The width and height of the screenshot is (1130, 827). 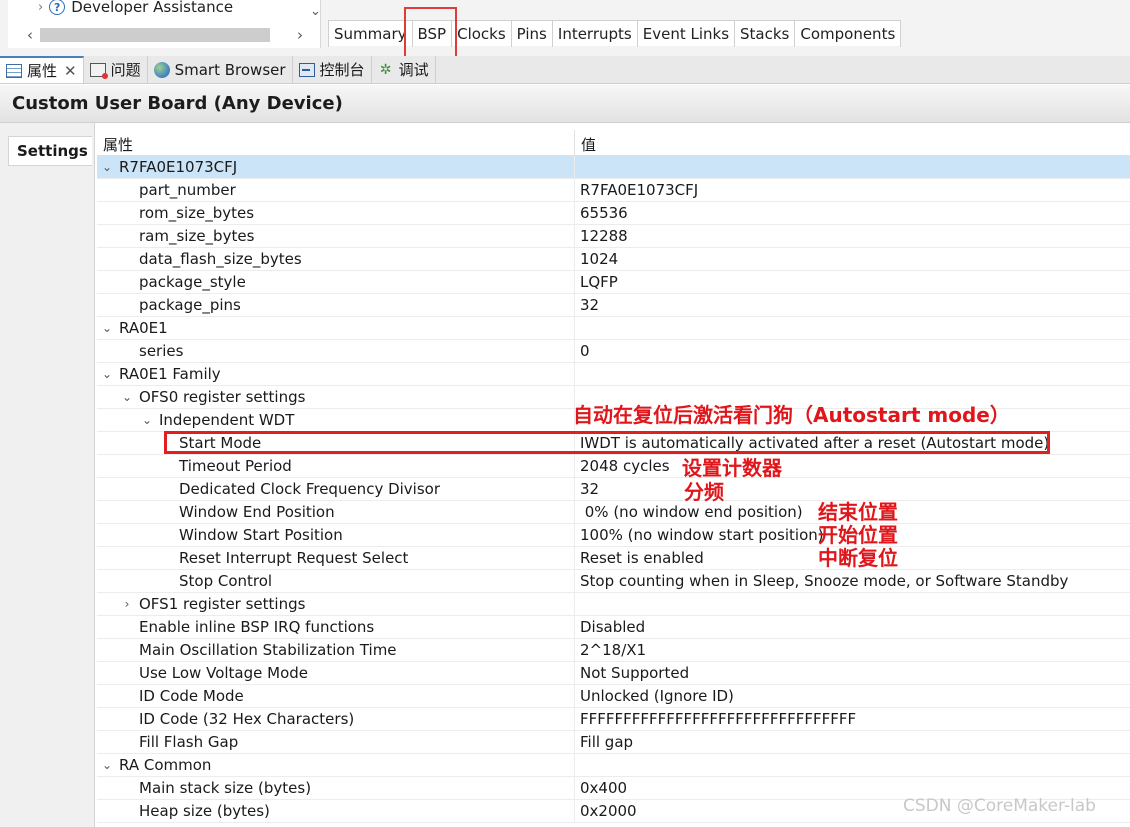 What do you see at coordinates (585, 142) in the screenshot?
I see `column-header-value: 值` at bounding box center [585, 142].